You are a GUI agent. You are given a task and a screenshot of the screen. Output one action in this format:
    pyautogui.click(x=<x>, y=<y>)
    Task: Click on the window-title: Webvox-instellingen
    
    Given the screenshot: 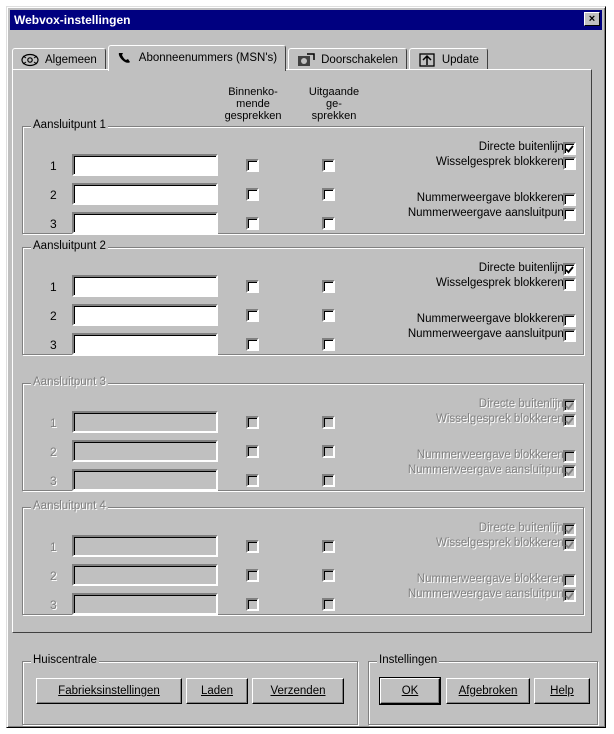 What is the action you would take?
    pyautogui.click(x=72, y=20)
    